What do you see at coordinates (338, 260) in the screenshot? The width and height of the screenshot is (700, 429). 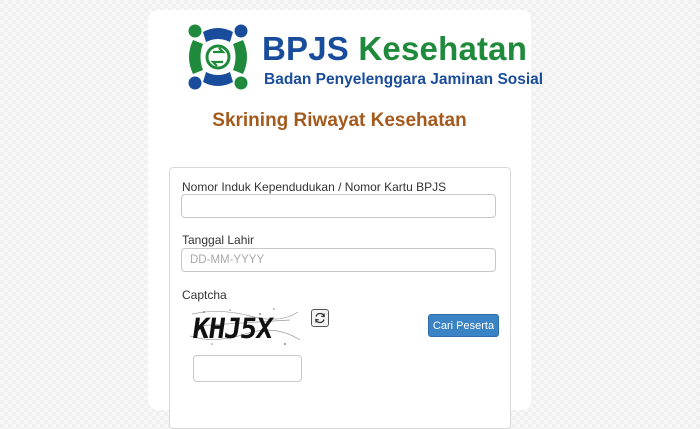 I see `birth-date-input` at bounding box center [338, 260].